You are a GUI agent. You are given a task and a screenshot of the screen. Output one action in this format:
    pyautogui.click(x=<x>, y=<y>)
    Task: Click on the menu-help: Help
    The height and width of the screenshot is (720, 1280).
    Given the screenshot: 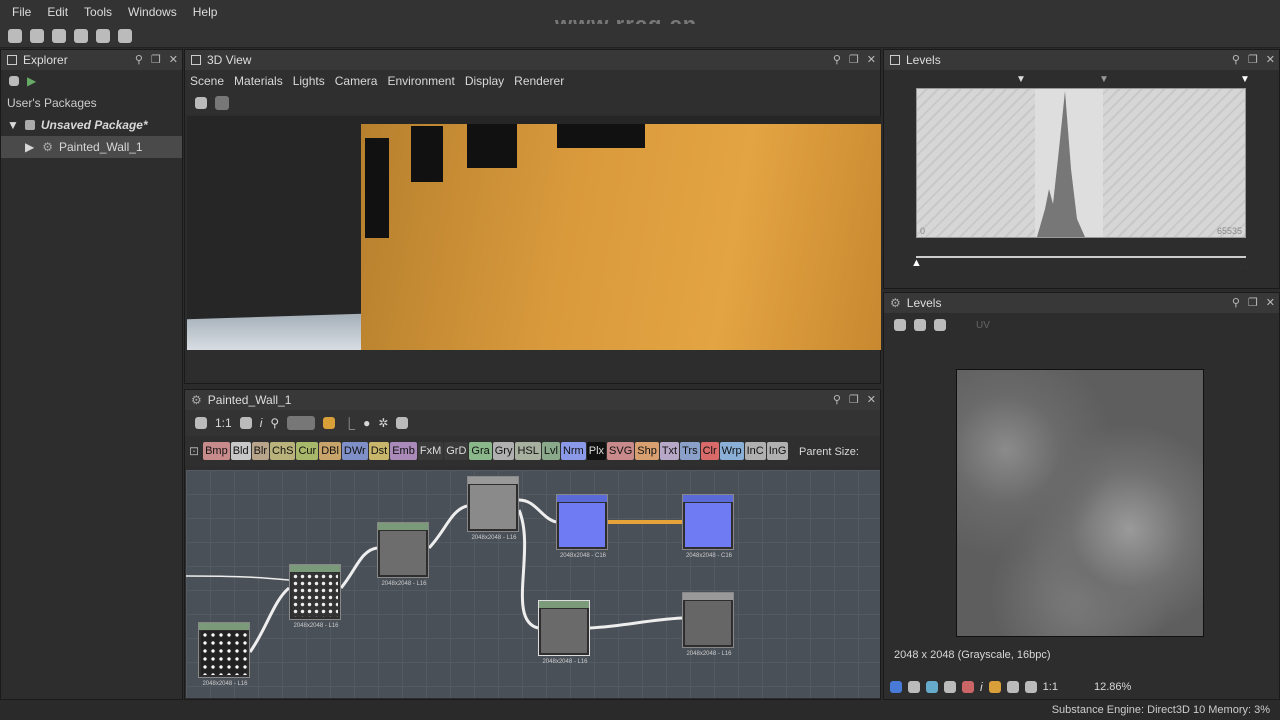 What is the action you would take?
    pyautogui.click(x=205, y=12)
    